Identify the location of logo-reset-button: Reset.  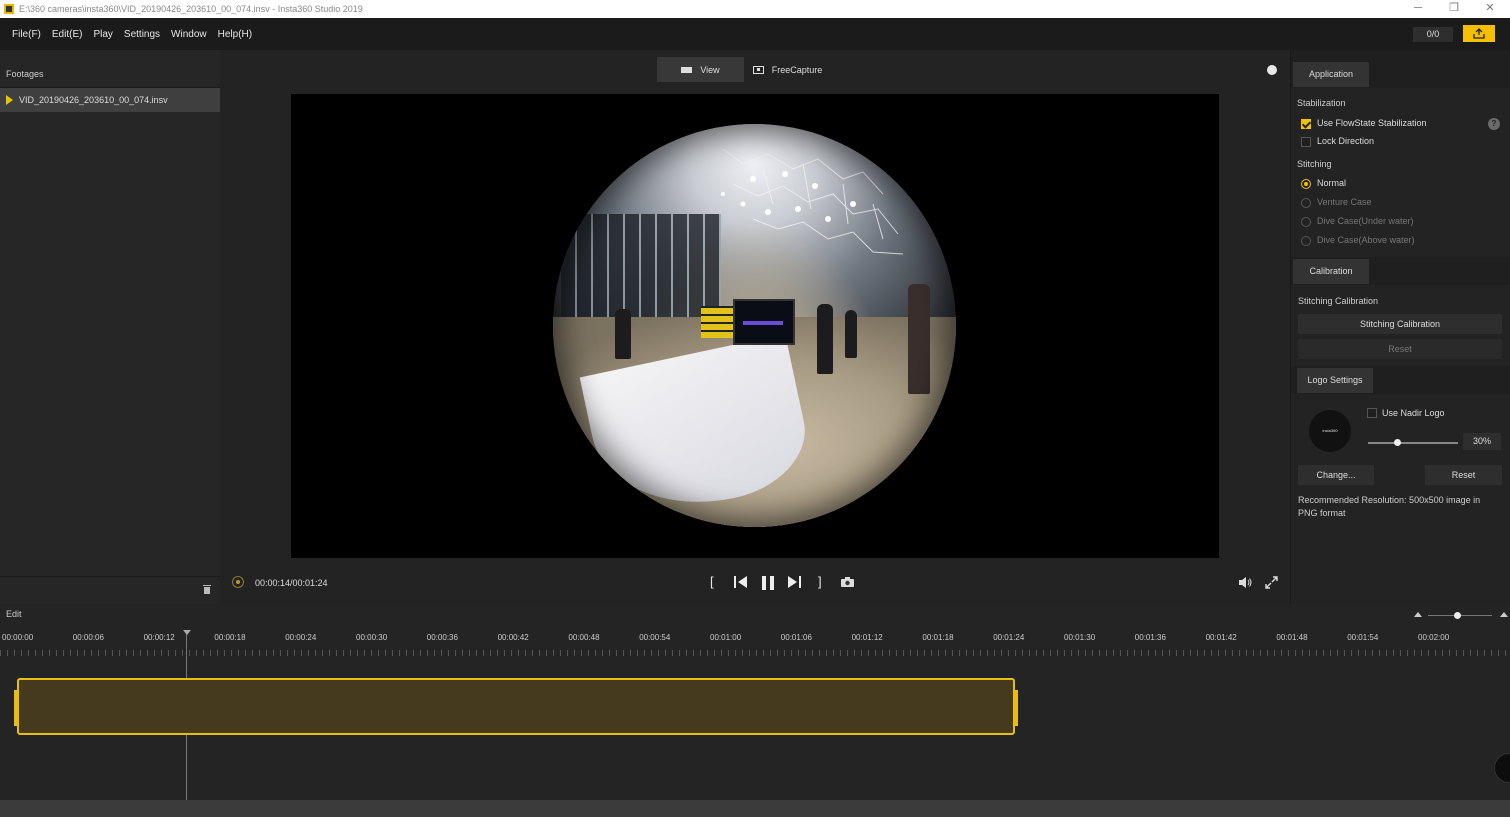
(1463, 475).